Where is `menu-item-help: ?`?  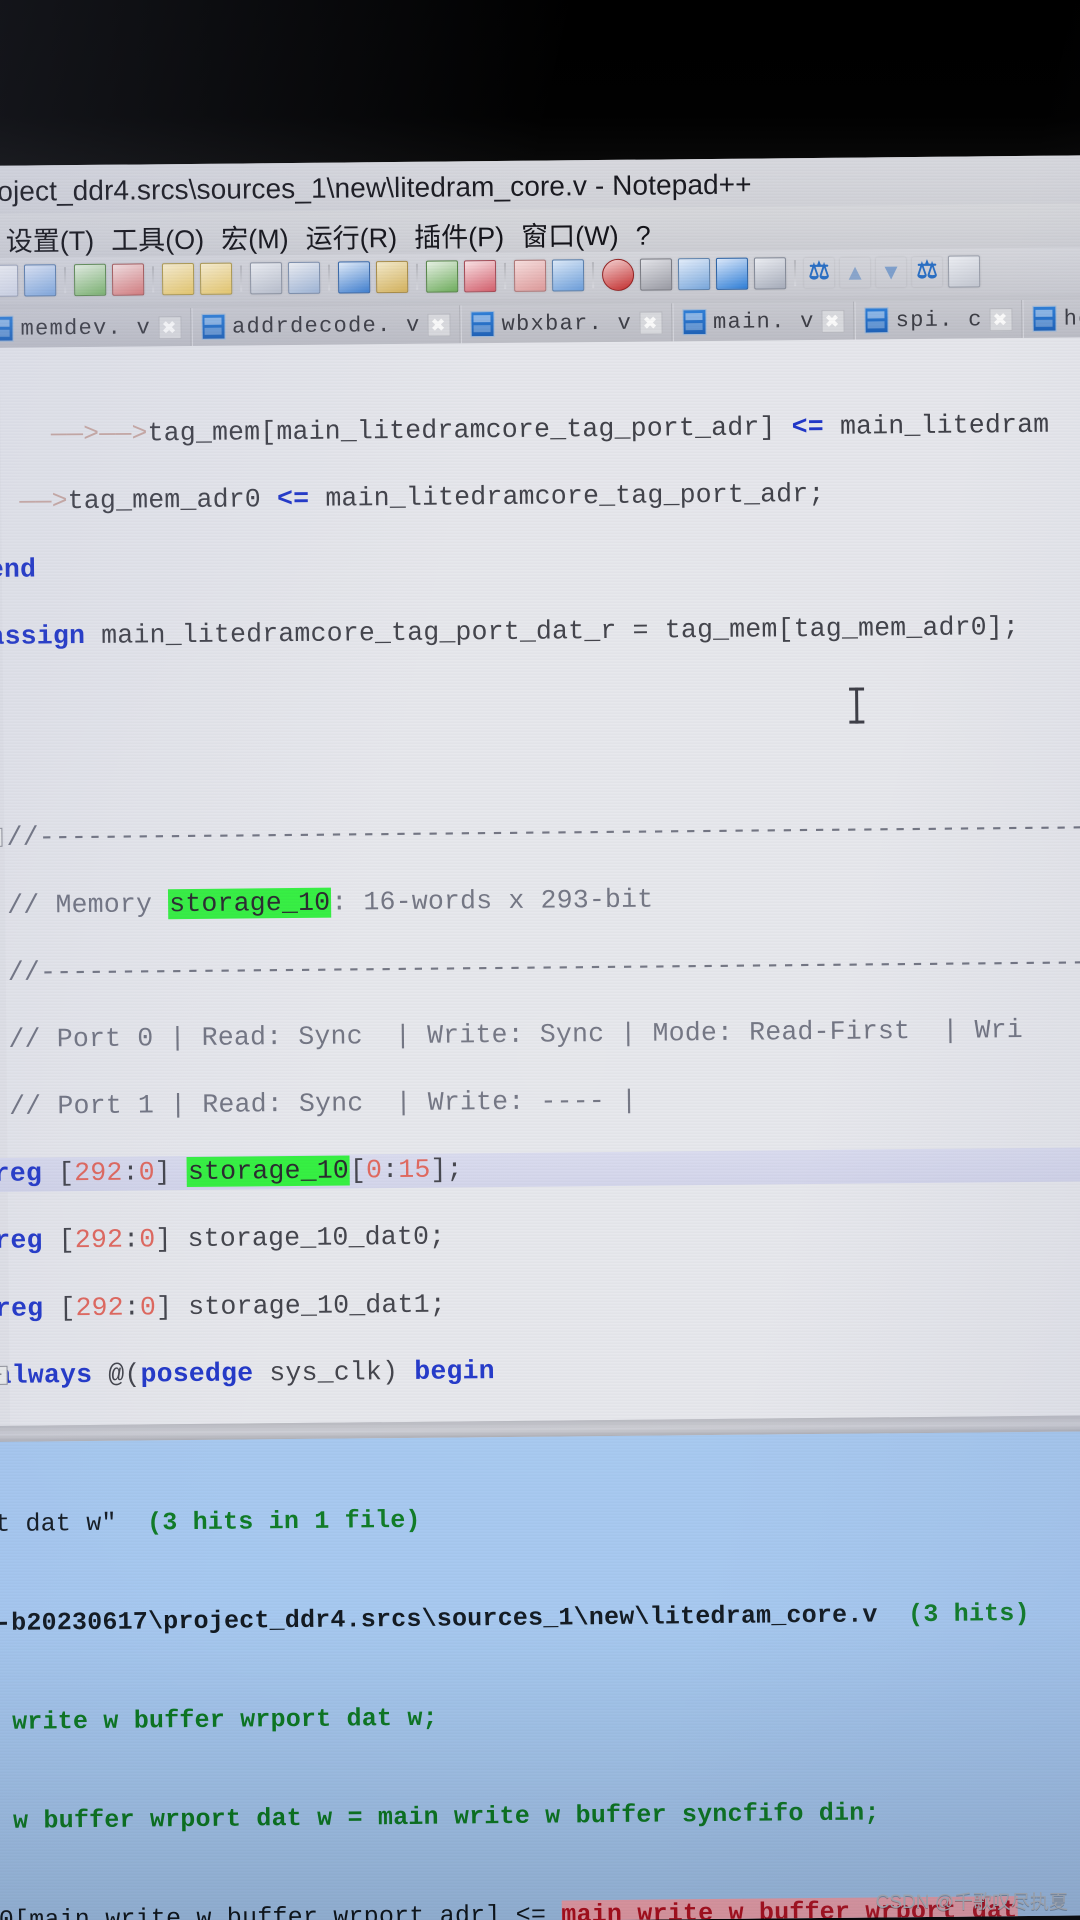 menu-item-help: ? is located at coordinates (642, 236).